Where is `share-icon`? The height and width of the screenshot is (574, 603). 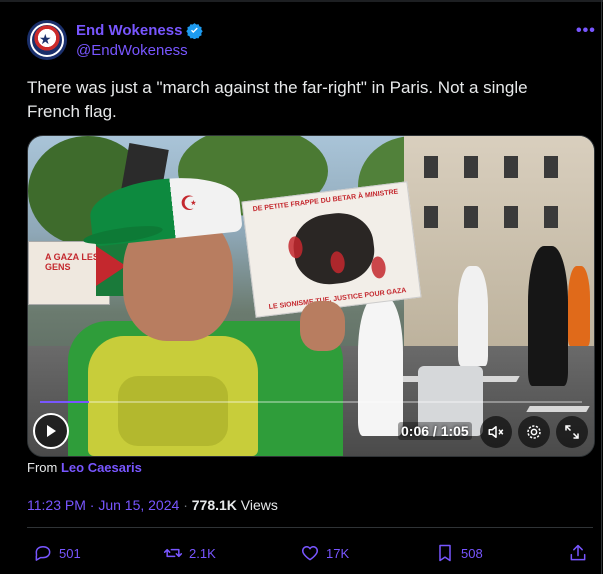
share-icon is located at coordinates (578, 552).